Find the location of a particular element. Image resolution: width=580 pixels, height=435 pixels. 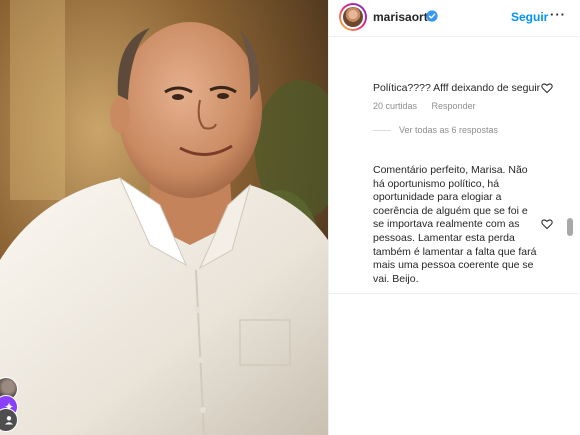

comment-2-line: coerência de alguém que se foi e is located at coordinates (450, 210).